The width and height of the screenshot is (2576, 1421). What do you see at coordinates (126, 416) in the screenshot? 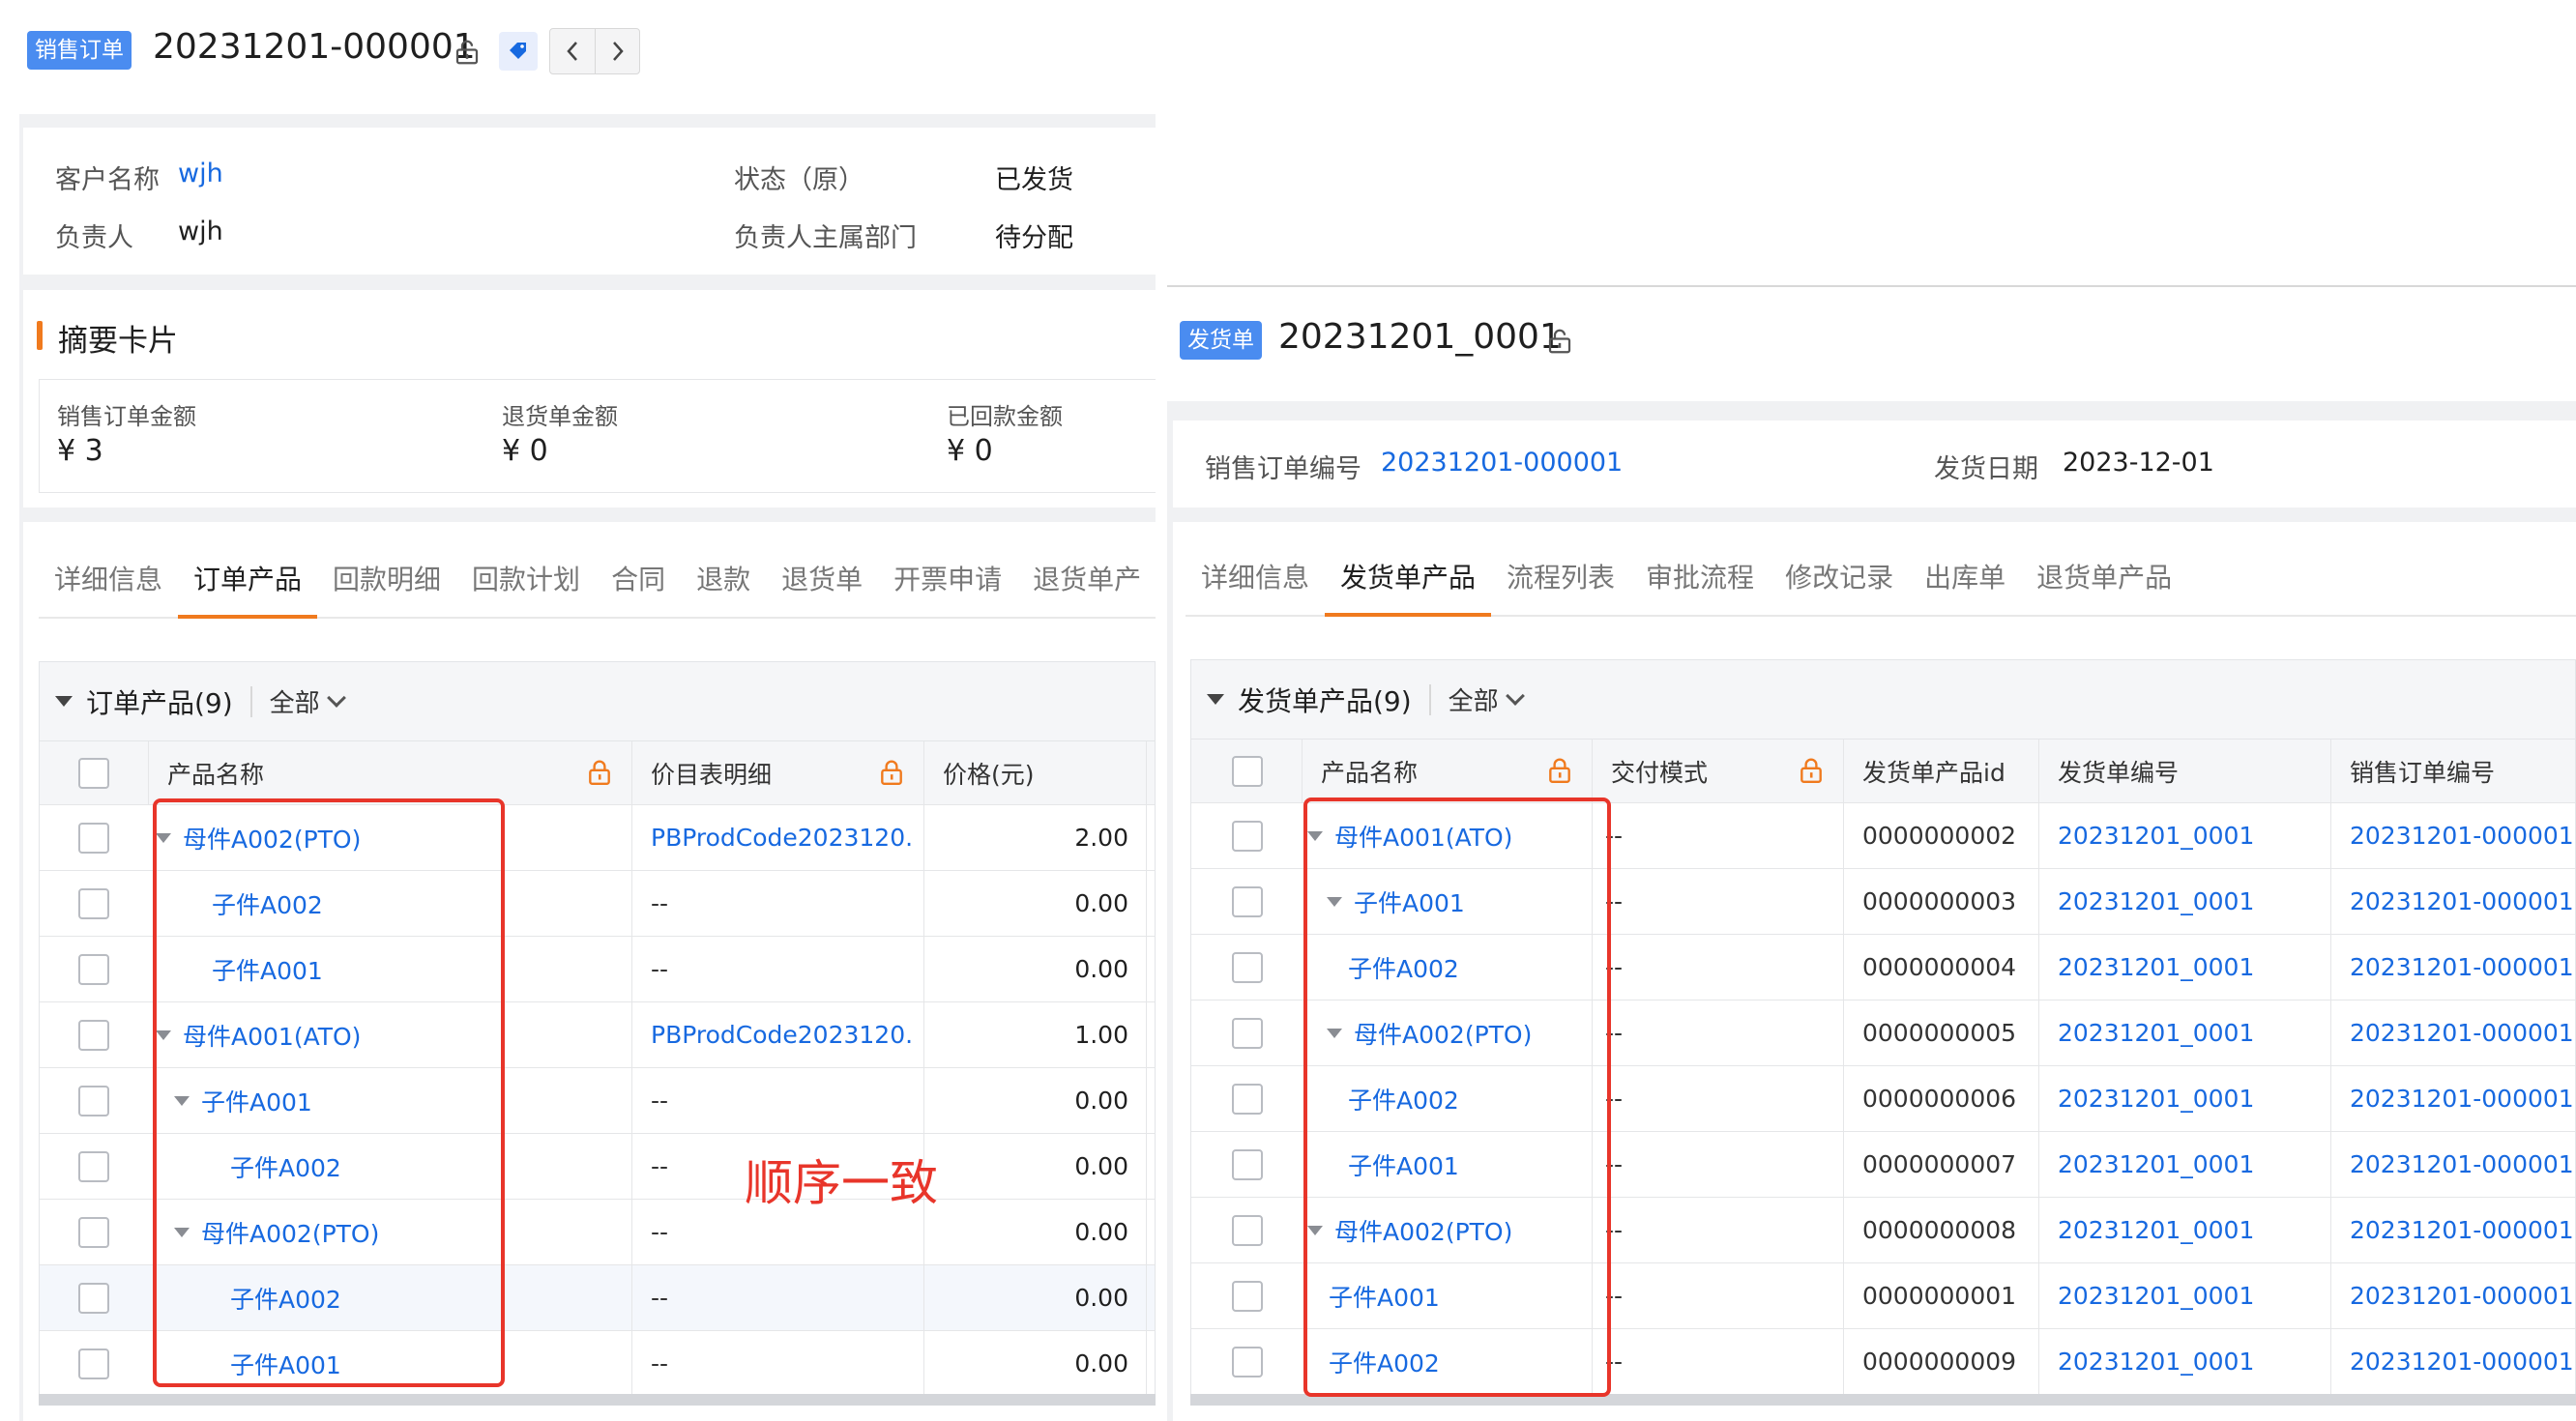
I see `sales-amount-label: 销售订单金额` at bounding box center [126, 416].